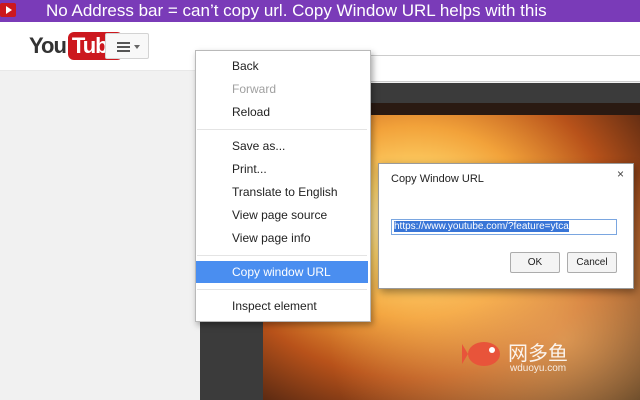 The width and height of the screenshot is (640, 400). I want to click on menu-item-reload: Reload, so click(282, 112).